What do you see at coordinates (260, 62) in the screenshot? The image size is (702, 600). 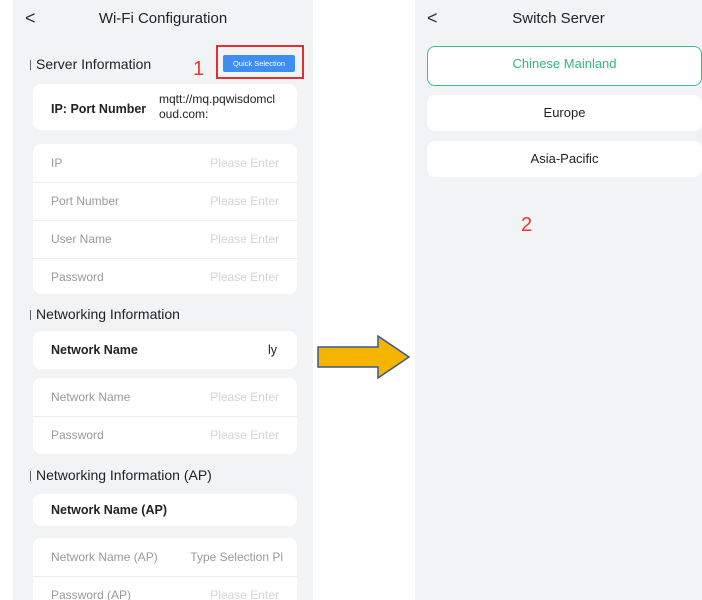 I see `annotation-highlight-box` at bounding box center [260, 62].